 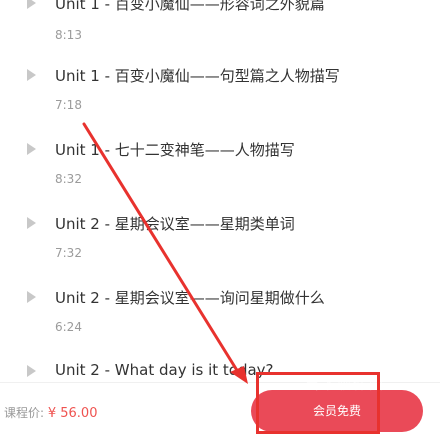 What do you see at coordinates (220, 96) in the screenshot?
I see `lesson-row: Unit 1 - 百变小魔仙——句型篇之人物描写 7:18` at bounding box center [220, 96].